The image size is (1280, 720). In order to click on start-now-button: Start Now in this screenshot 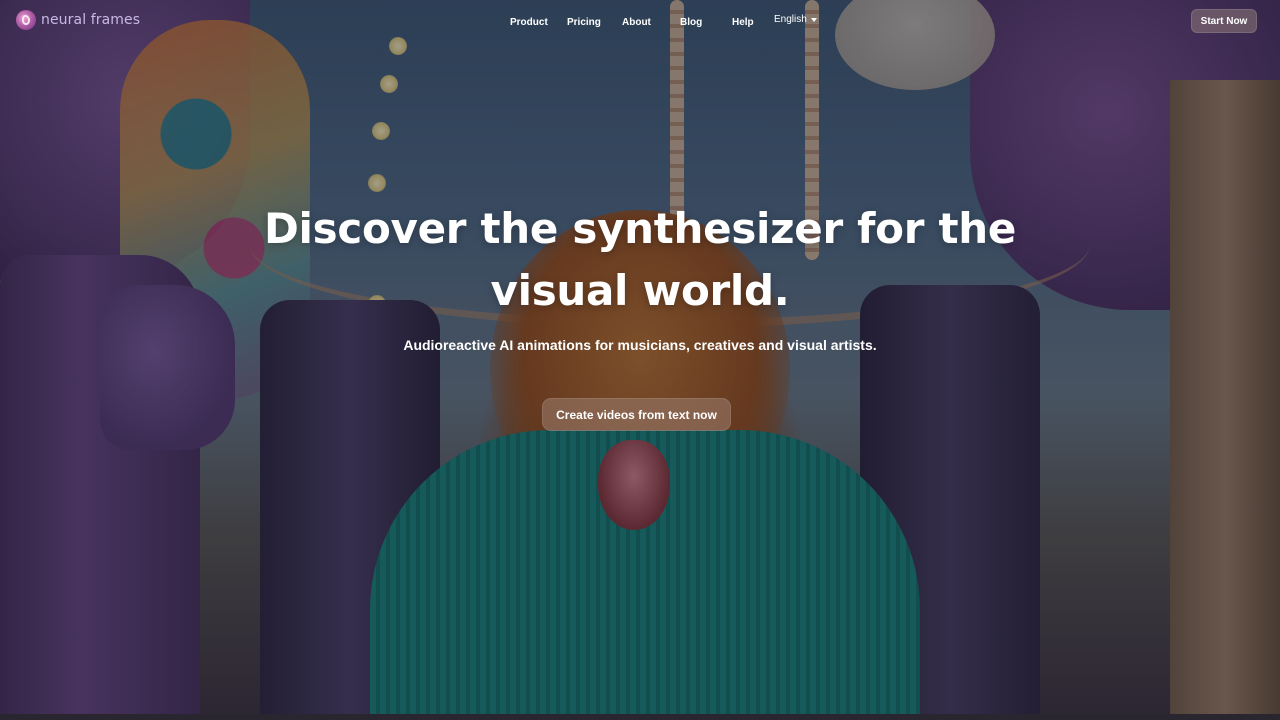, I will do `click(1224, 21)`.